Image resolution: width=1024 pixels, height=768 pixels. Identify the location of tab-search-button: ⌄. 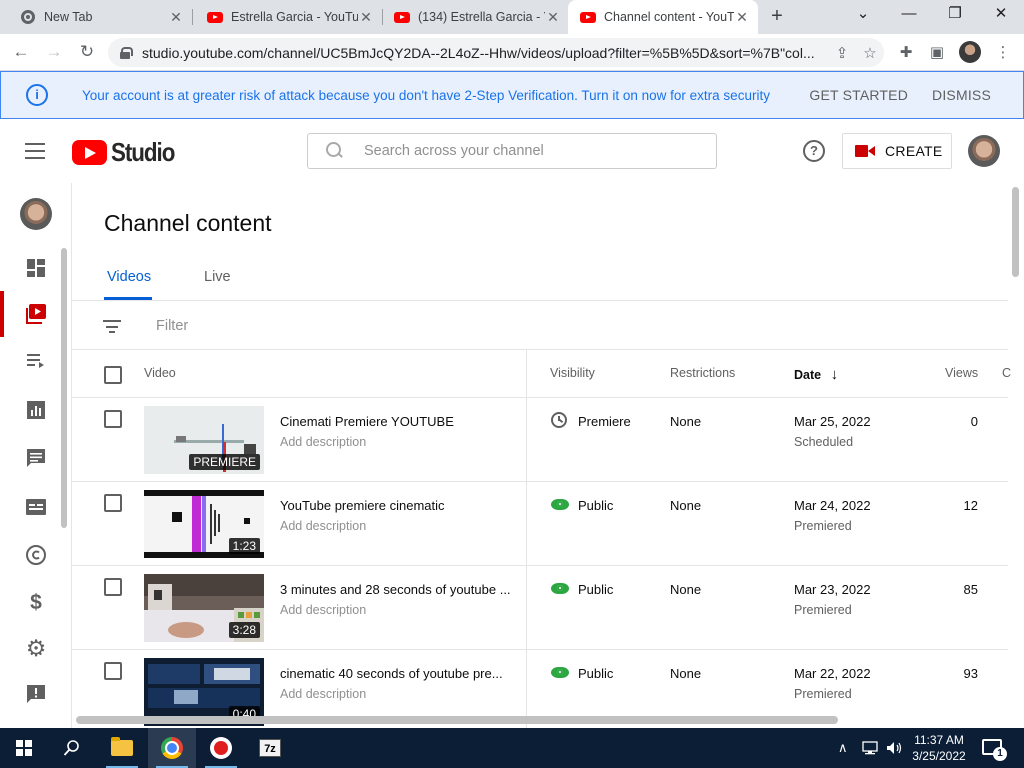
(863, 15).